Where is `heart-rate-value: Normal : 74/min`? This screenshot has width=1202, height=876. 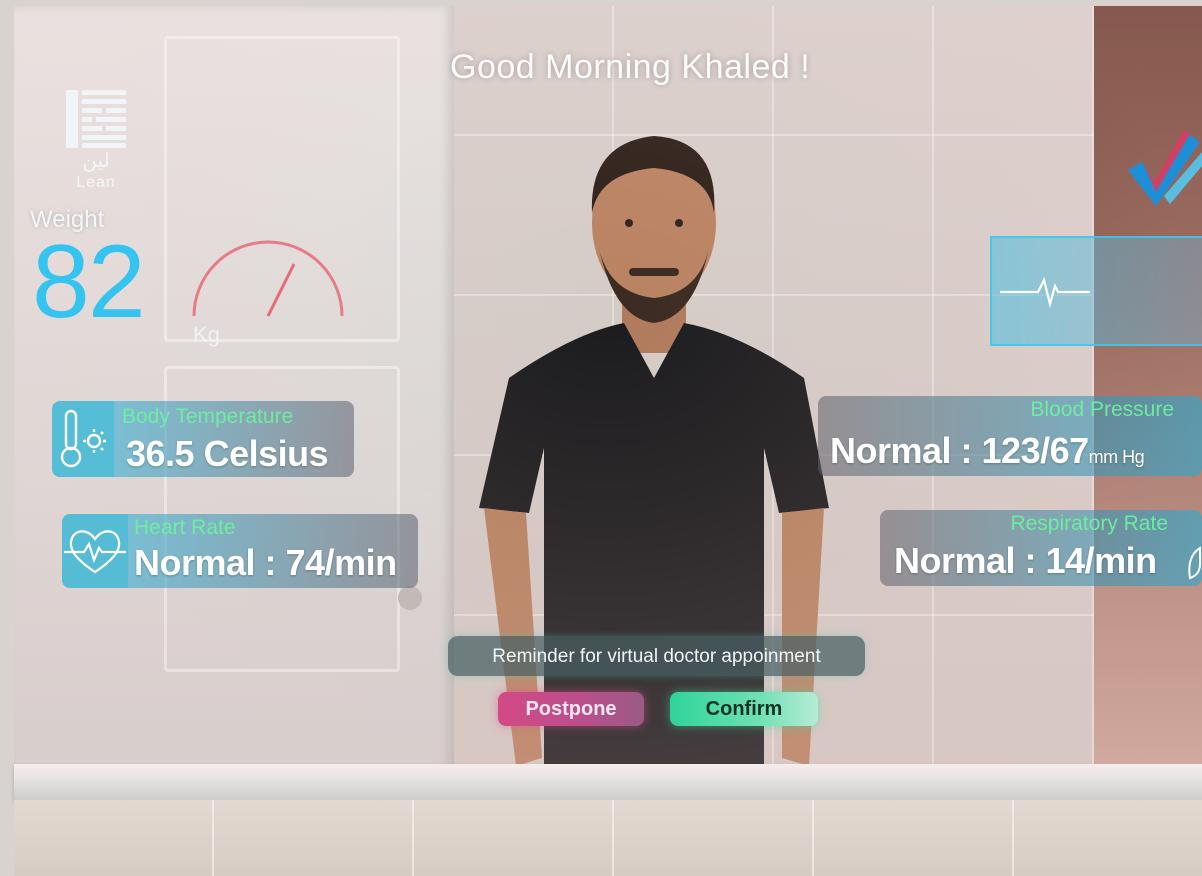 heart-rate-value: Normal : 74/min is located at coordinates (265, 562).